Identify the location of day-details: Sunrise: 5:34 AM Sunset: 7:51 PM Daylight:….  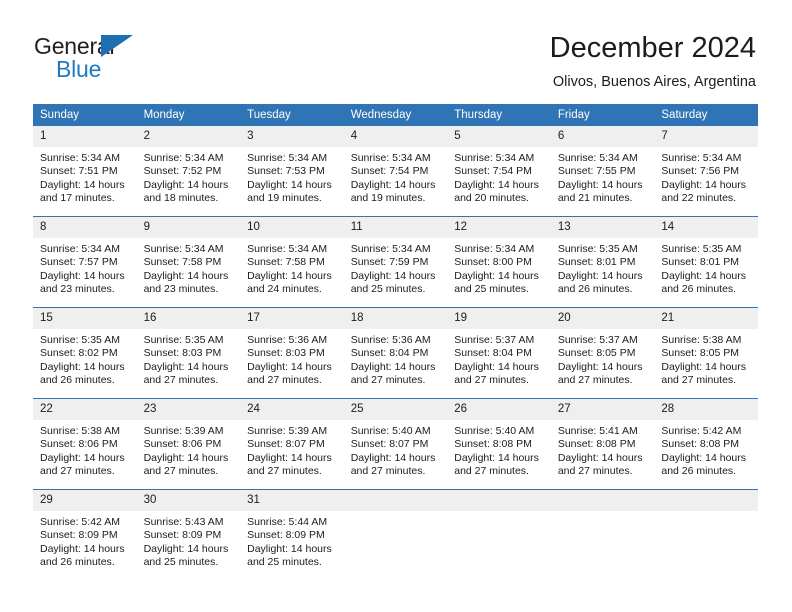
(85, 176).